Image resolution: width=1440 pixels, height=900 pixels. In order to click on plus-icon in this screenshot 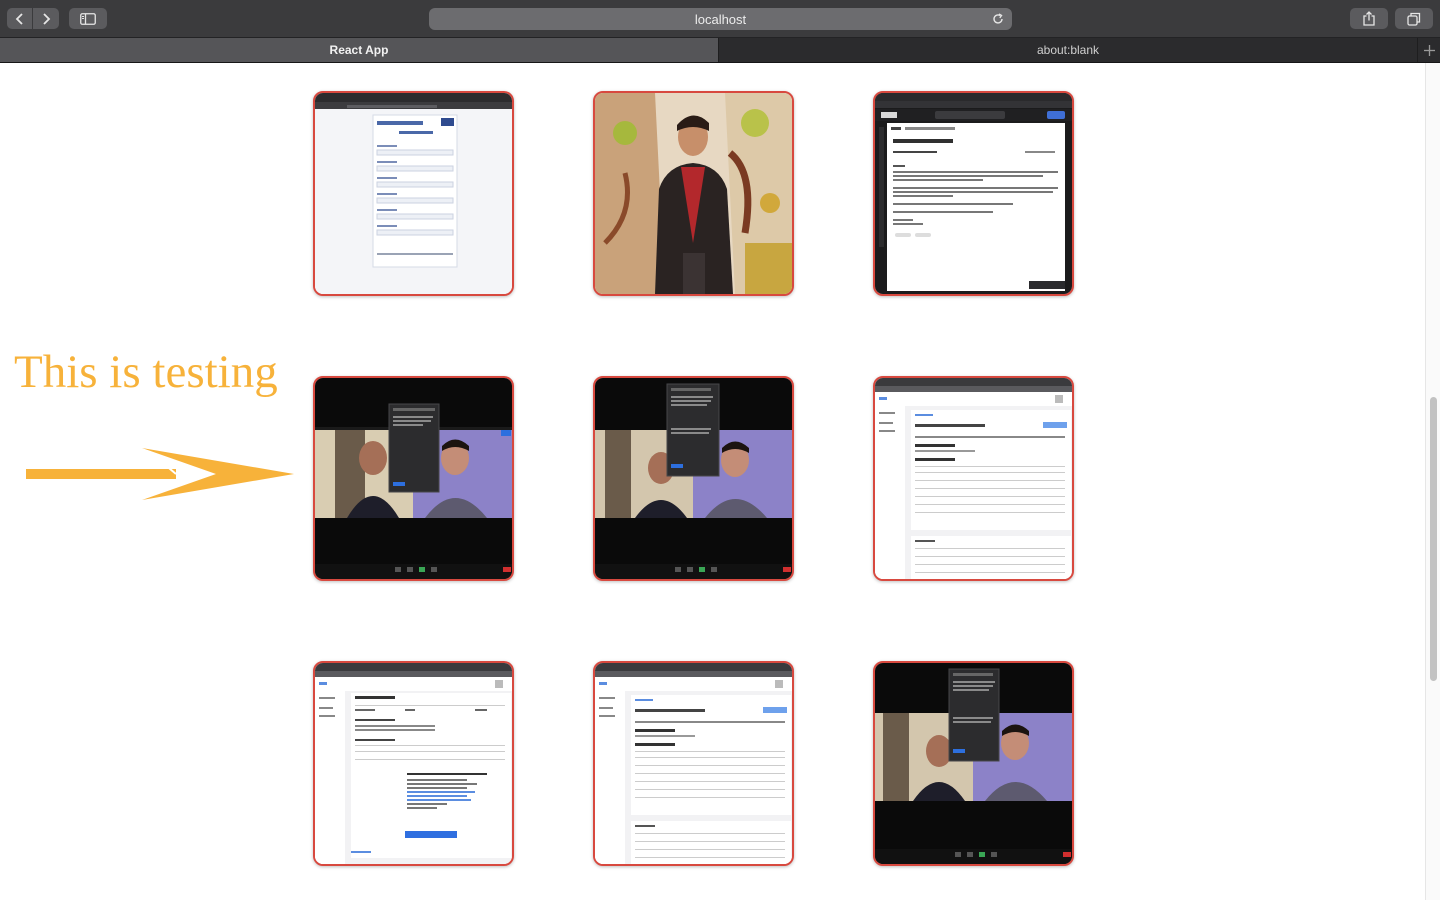, I will do `click(1429, 50)`.